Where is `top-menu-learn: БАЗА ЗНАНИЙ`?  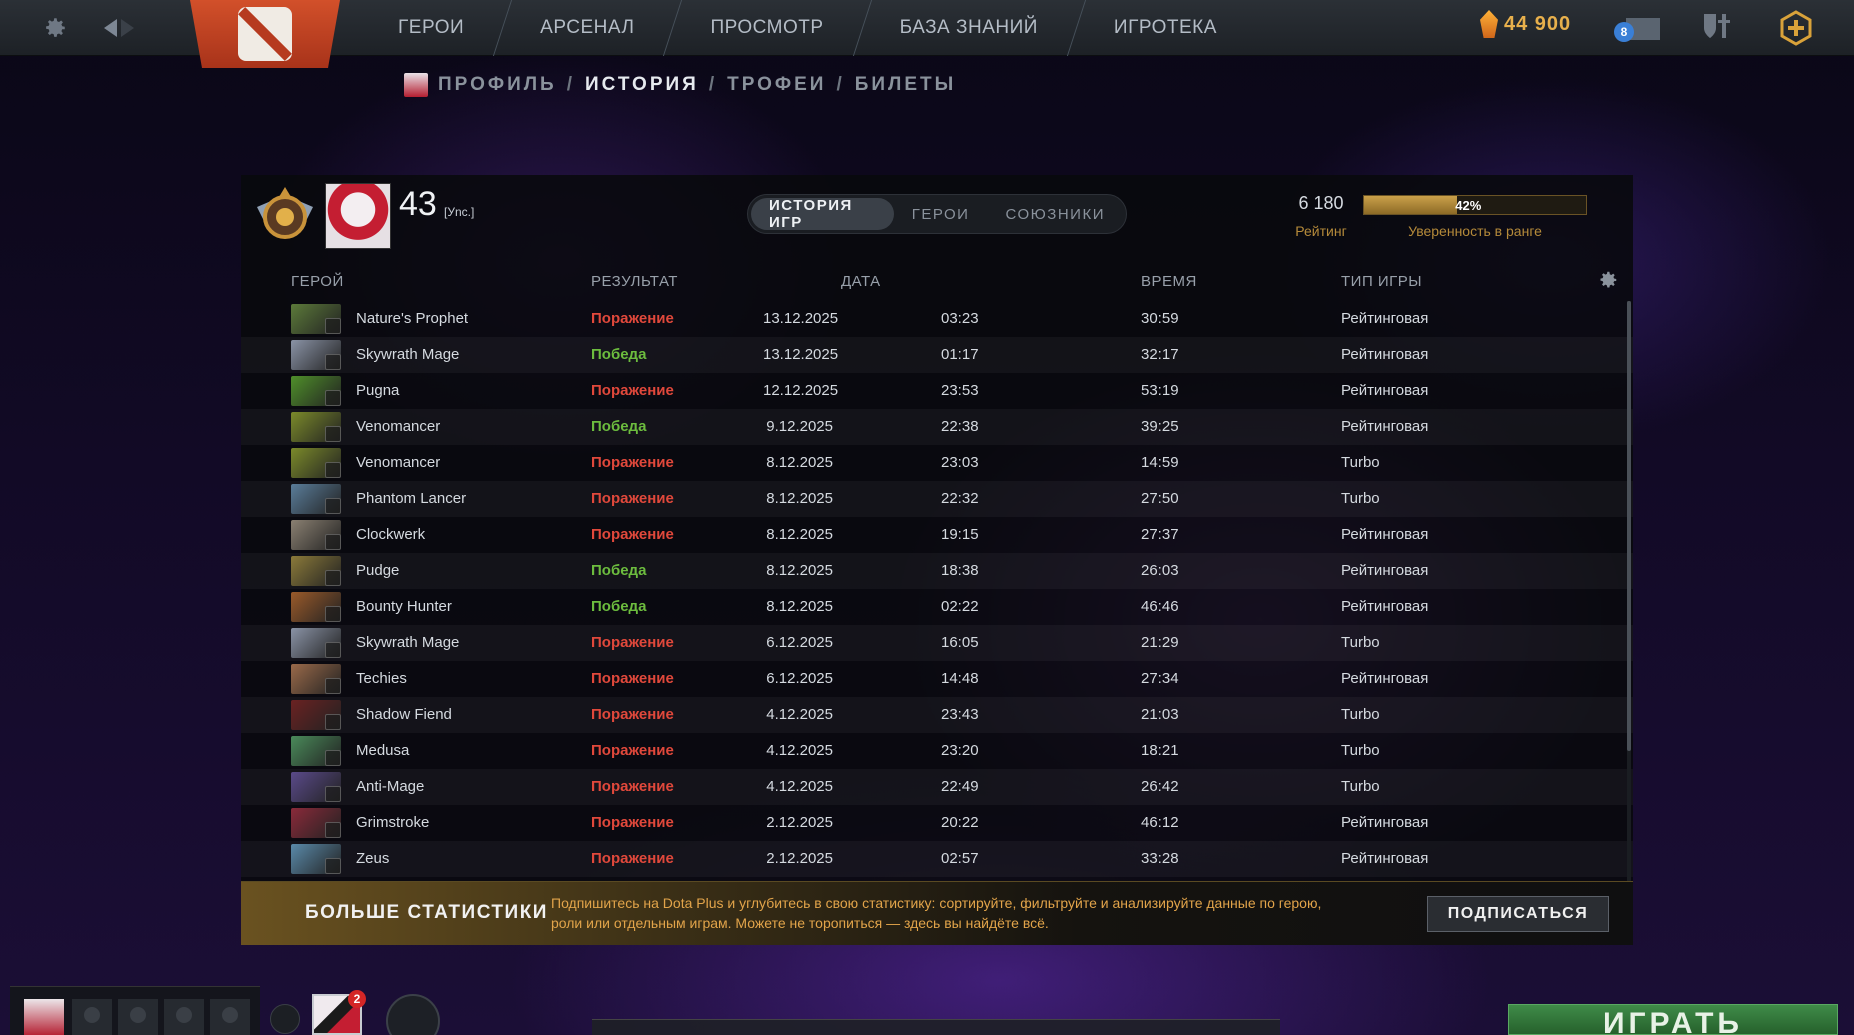
top-menu-learn: БАЗА ЗНАНИЙ is located at coordinates (969, 28).